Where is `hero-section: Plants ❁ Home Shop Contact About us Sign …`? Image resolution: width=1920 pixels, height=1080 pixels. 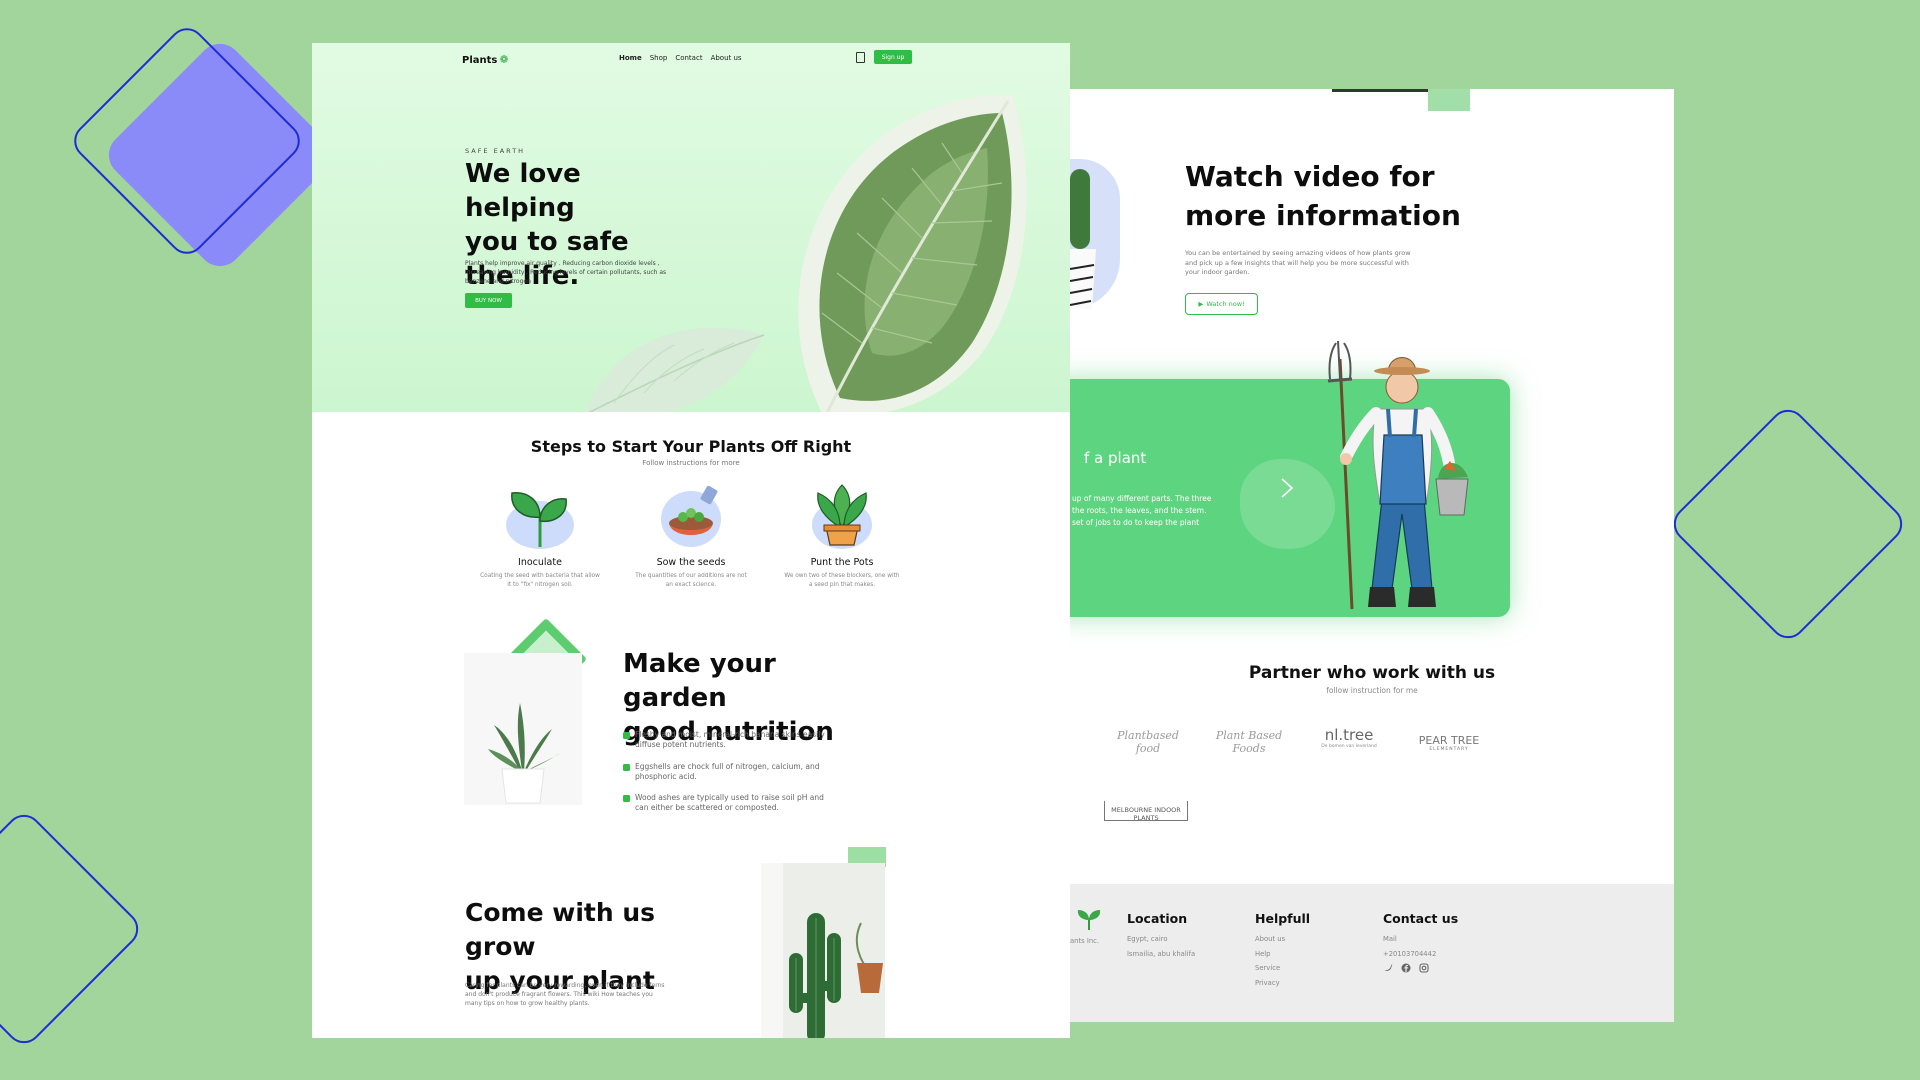 hero-section: Plants ❁ Home Shop Contact About us Sign … is located at coordinates (691, 227).